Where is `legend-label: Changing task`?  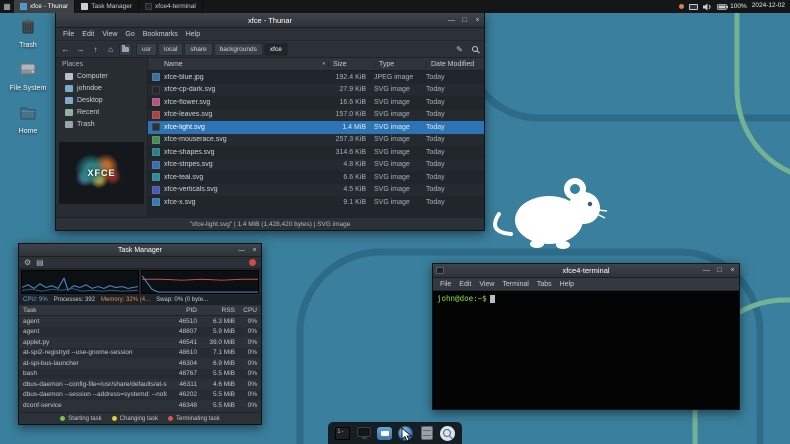 legend-label: Changing task is located at coordinates (139, 418).